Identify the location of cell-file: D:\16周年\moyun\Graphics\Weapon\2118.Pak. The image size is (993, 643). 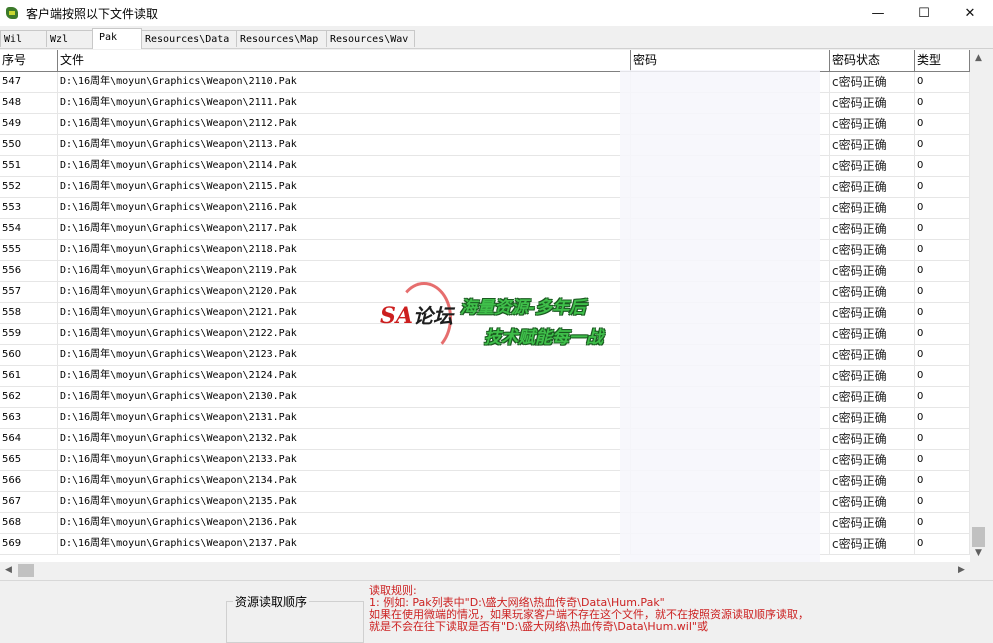
(344, 250).